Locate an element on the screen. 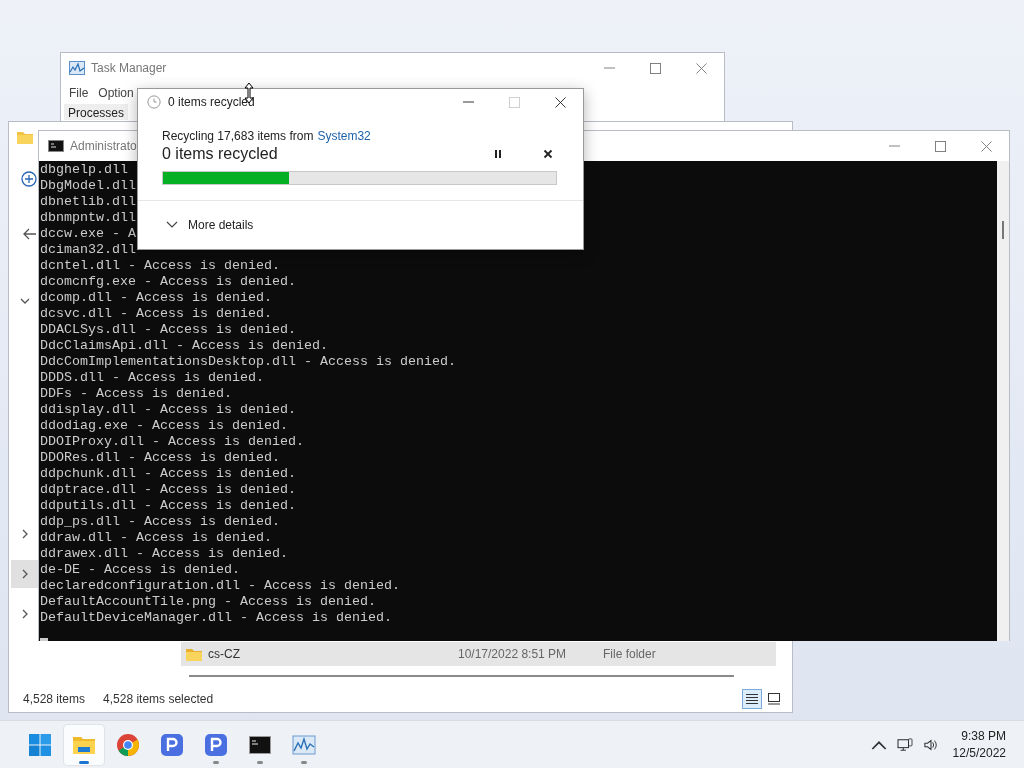 This screenshot has height=768, width=1024. plus-icon is located at coordinates (29, 179).